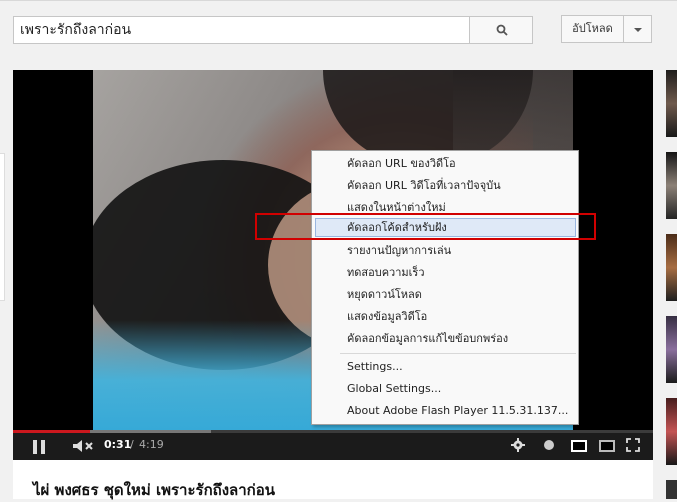 The width and height of the screenshot is (677, 502). Describe the element at coordinates (151, 444) in the screenshot. I see `total-time: 4:19` at that location.